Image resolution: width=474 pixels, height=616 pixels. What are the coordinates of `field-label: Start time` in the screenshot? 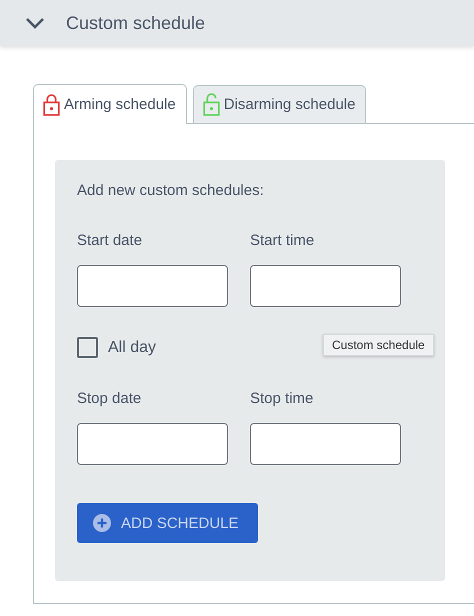 It's located at (283, 241).